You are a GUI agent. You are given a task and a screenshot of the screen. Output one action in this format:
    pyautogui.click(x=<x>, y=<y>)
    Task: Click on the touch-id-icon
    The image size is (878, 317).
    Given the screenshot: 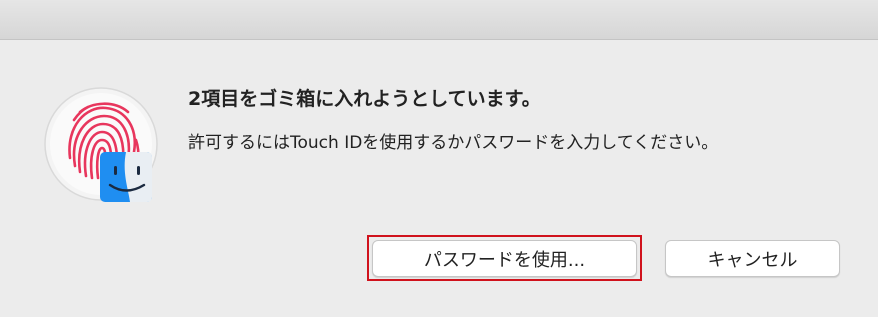 What is the action you would take?
    pyautogui.click(x=102, y=145)
    